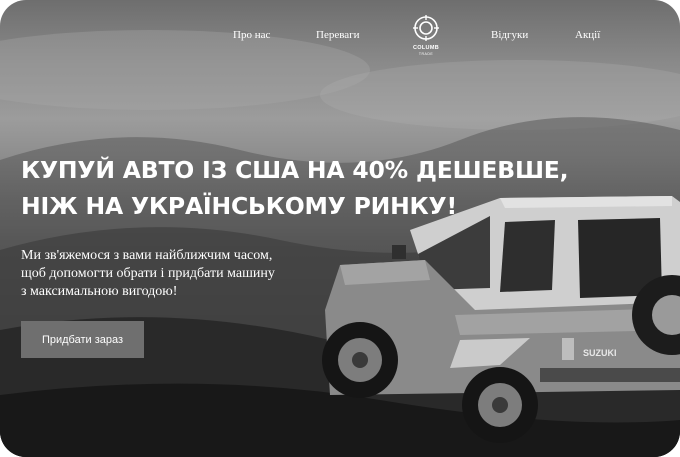  What do you see at coordinates (426, 54) in the screenshot?
I see `logo-tagline: TRADE` at bounding box center [426, 54].